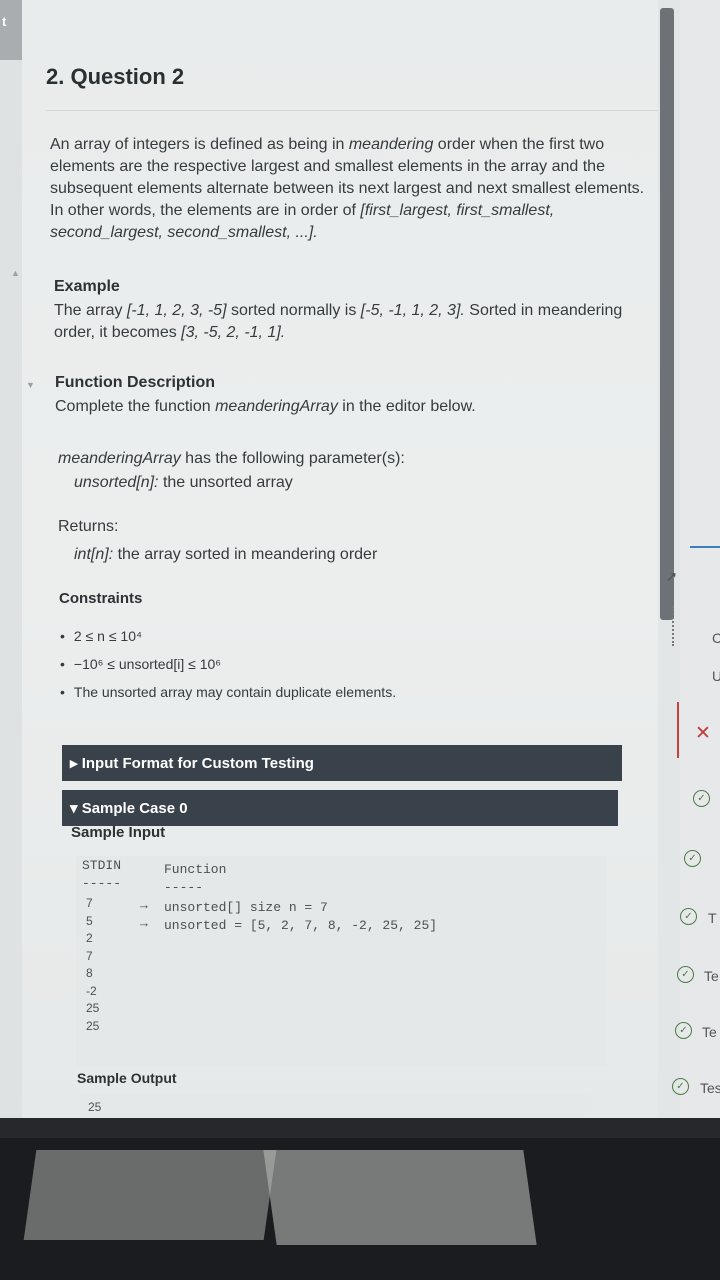 The width and height of the screenshot is (720, 1280). What do you see at coordinates (712, 918) in the screenshot?
I see `test-case-label: T` at bounding box center [712, 918].